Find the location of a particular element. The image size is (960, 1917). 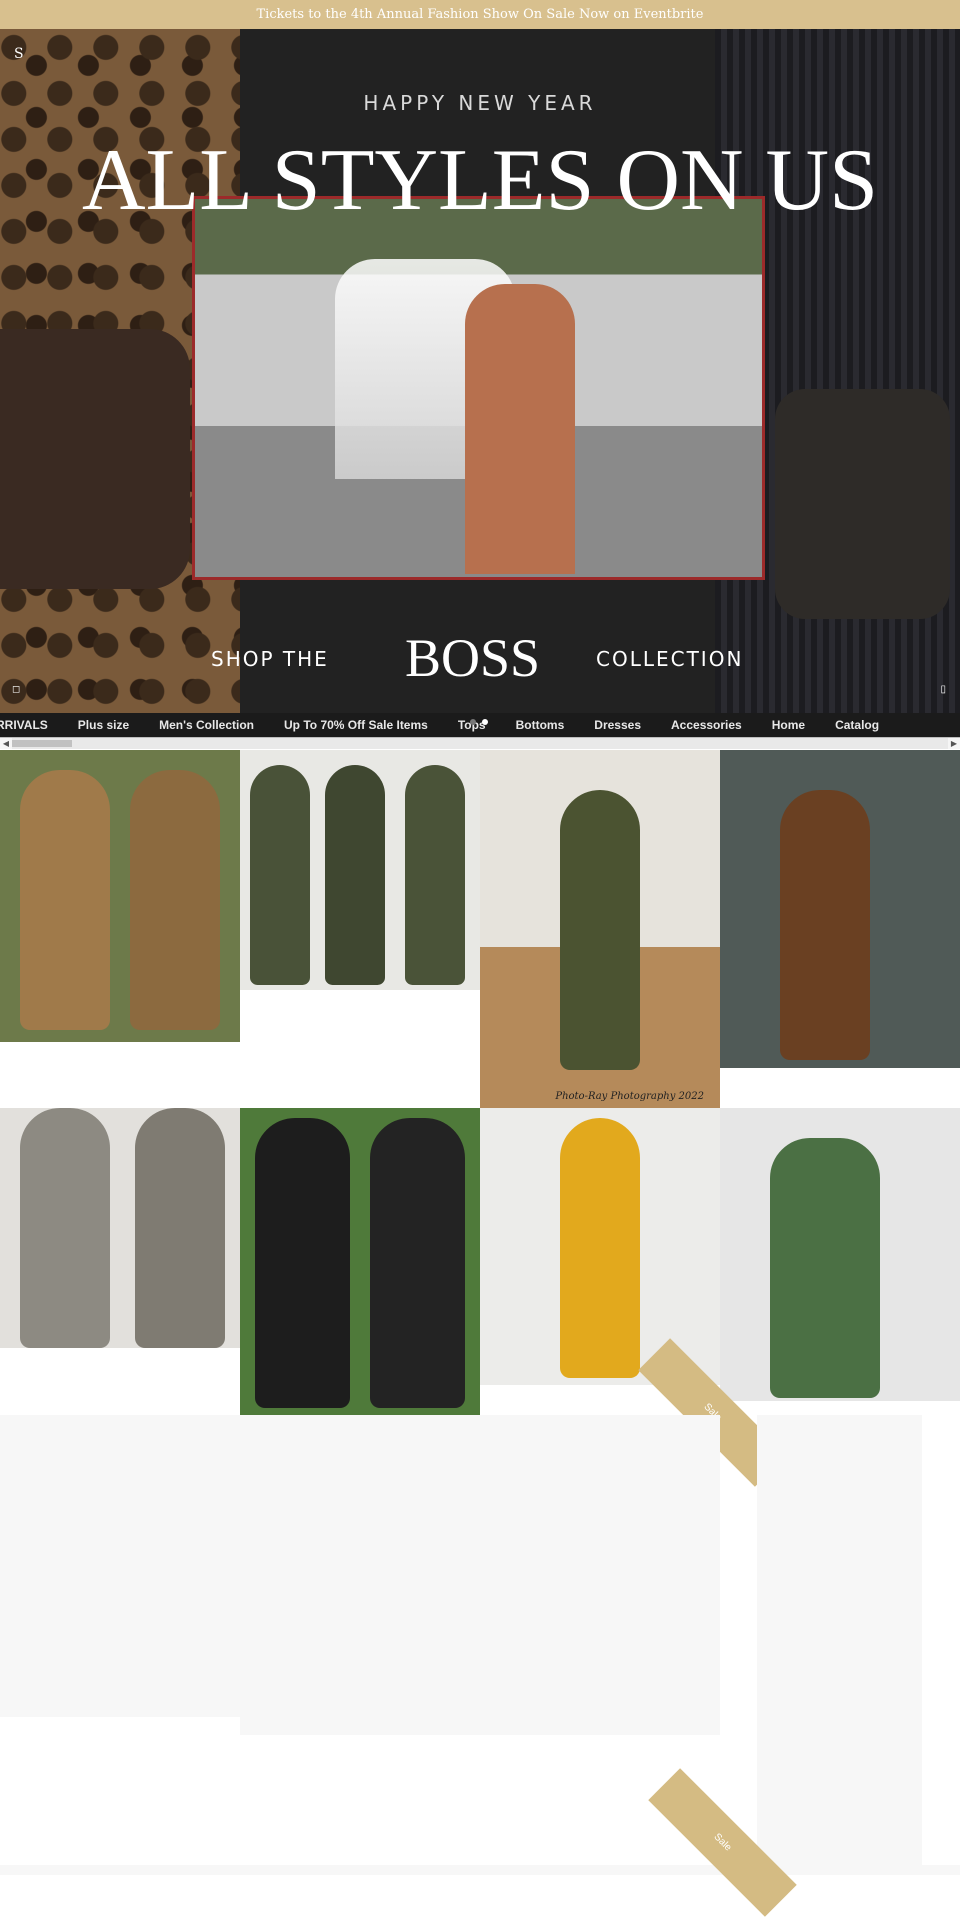

product-tile-tiger-romper is located at coordinates (120, 896).